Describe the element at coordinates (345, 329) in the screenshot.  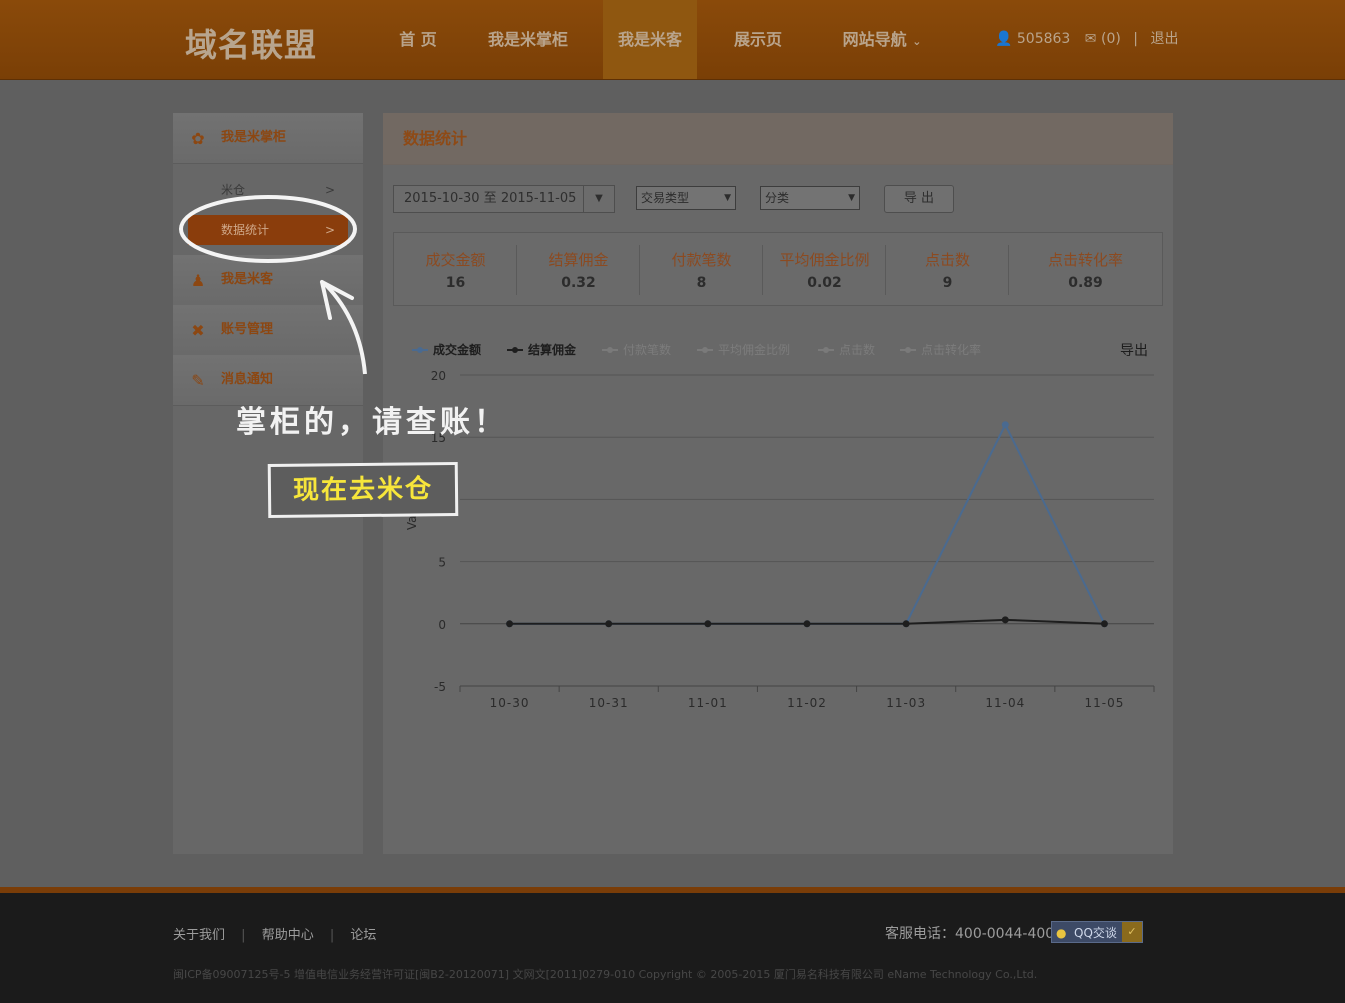
I see `arrow-stroke` at that location.